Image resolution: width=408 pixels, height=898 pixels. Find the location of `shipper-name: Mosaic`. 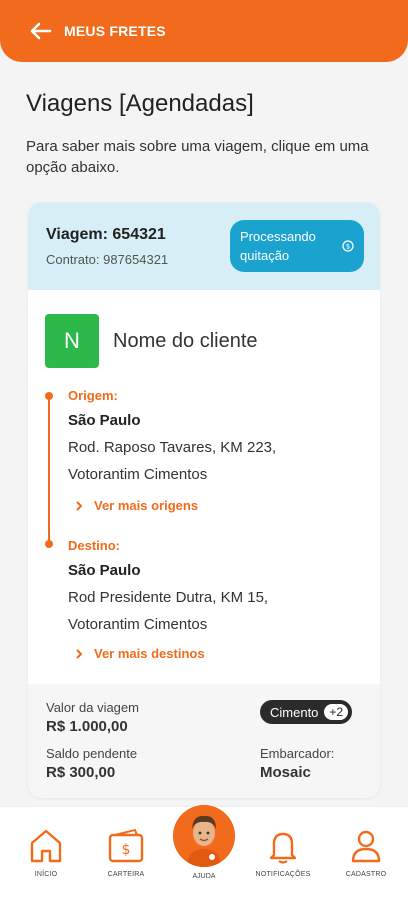

shipper-name: Mosaic is located at coordinates (285, 772).